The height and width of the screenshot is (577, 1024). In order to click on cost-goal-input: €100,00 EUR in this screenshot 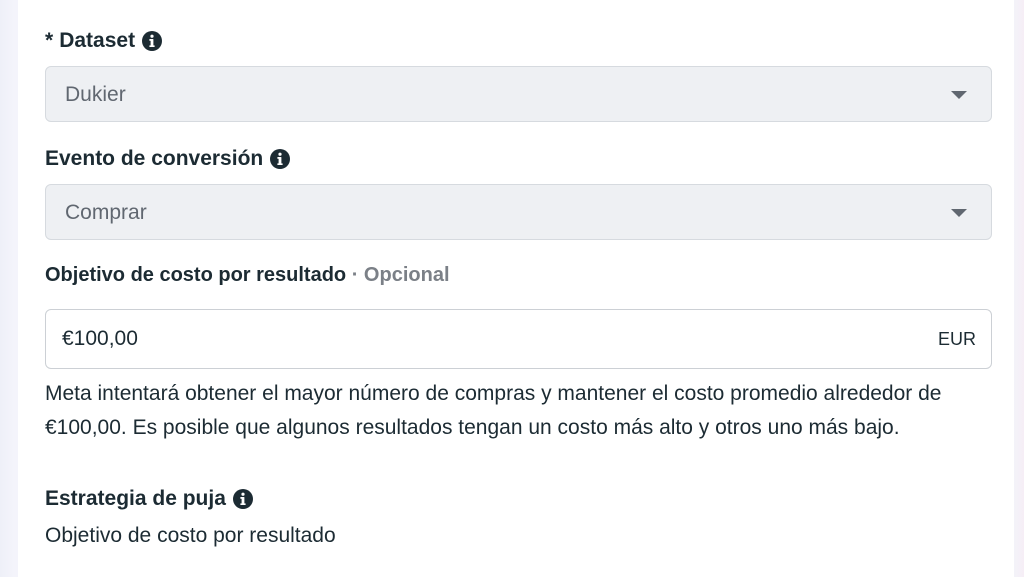, I will do `click(518, 339)`.